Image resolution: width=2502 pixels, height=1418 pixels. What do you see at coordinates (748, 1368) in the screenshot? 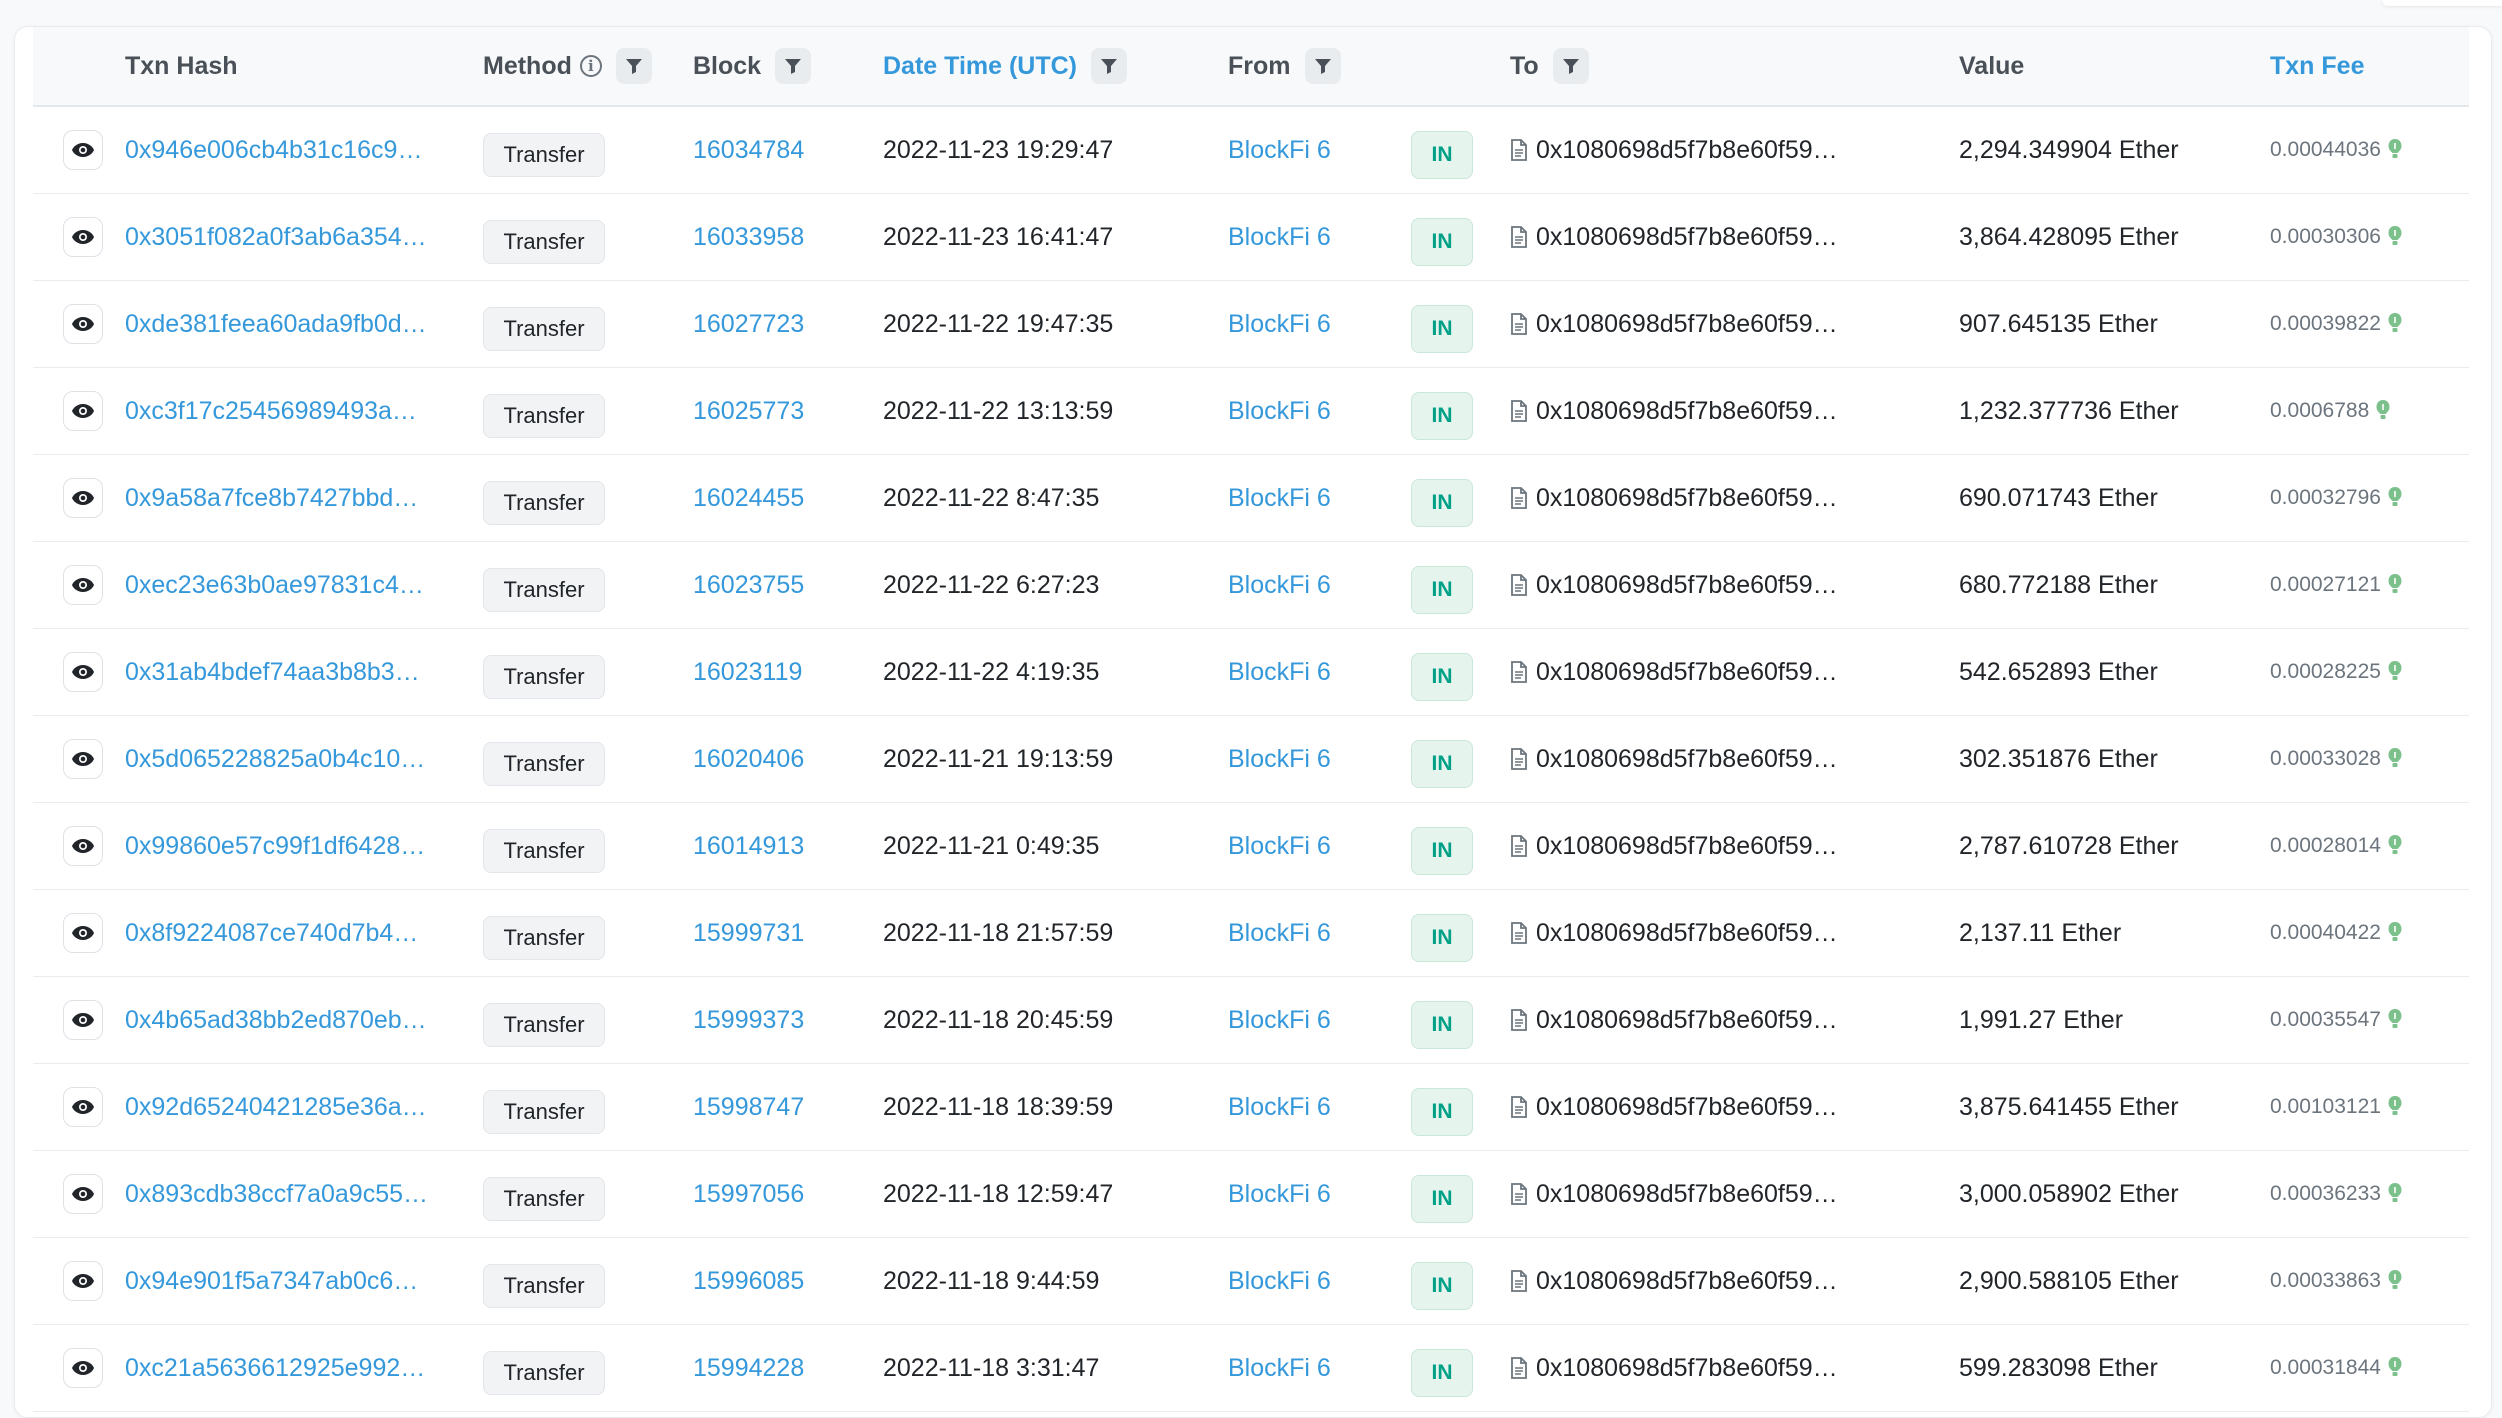
I see `block-link: 15994228` at bounding box center [748, 1368].